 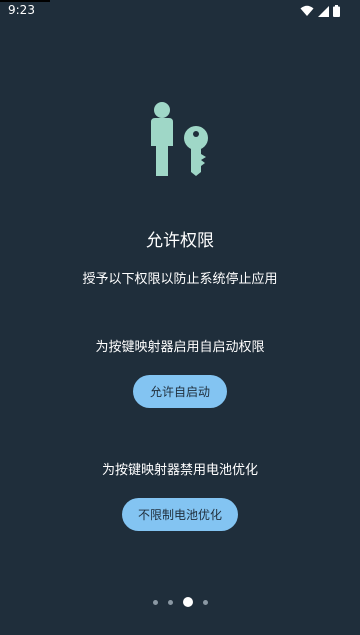 What do you see at coordinates (187, 602) in the screenshot?
I see `page-dot-3-active` at bounding box center [187, 602].